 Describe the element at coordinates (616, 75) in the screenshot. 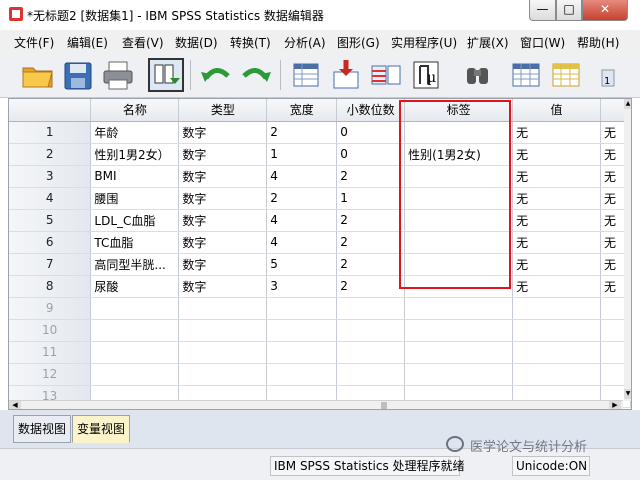

I see `value-labels-icon: 1` at that location.